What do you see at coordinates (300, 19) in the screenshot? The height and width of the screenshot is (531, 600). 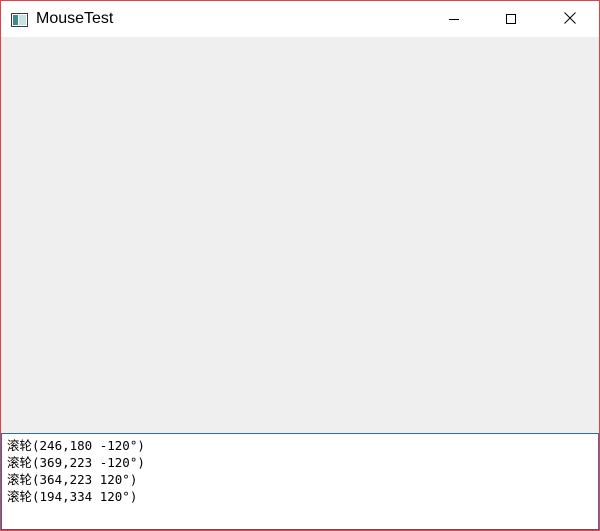 I see `title-bar: MouseTest` at bounding box center [300, 19].